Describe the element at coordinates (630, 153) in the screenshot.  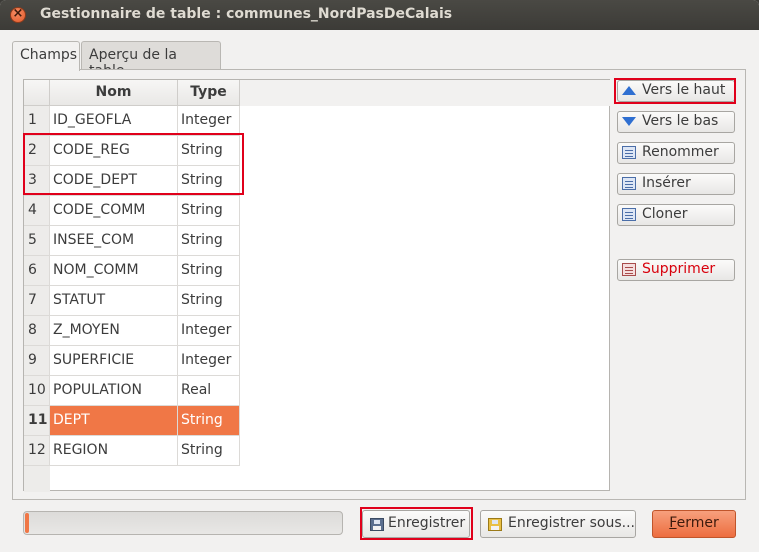
I see `rename-icon` at that location.